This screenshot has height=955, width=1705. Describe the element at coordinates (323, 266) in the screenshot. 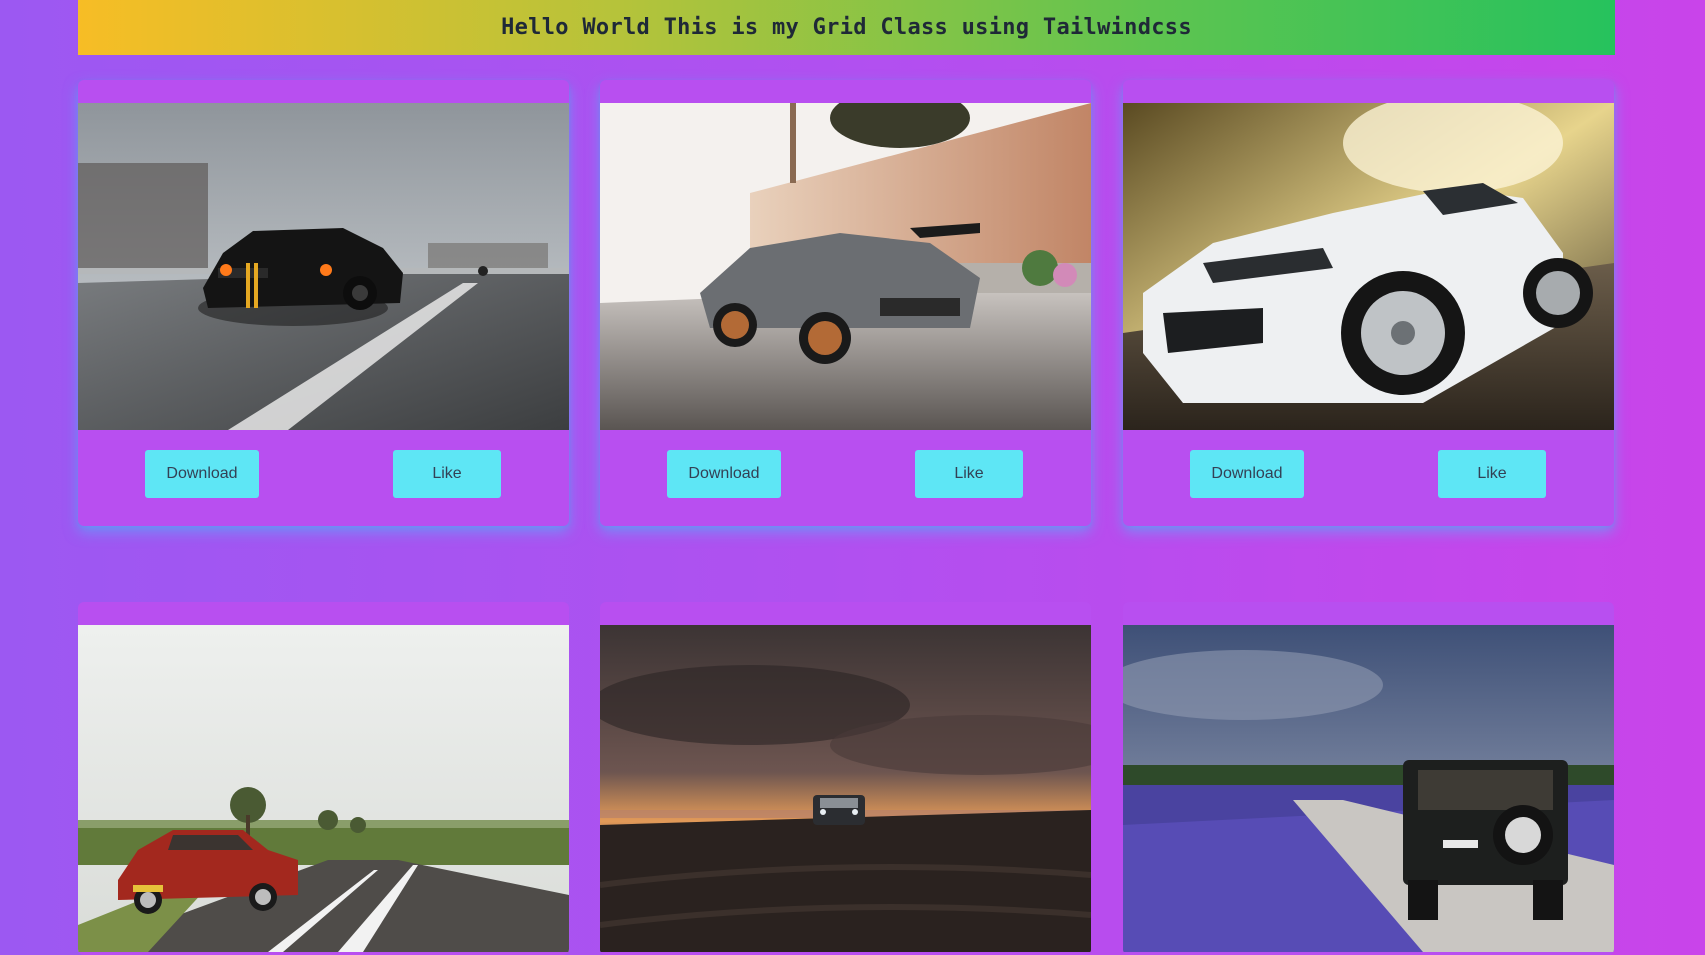

I see `car-image-black-muscle-car` at that location.